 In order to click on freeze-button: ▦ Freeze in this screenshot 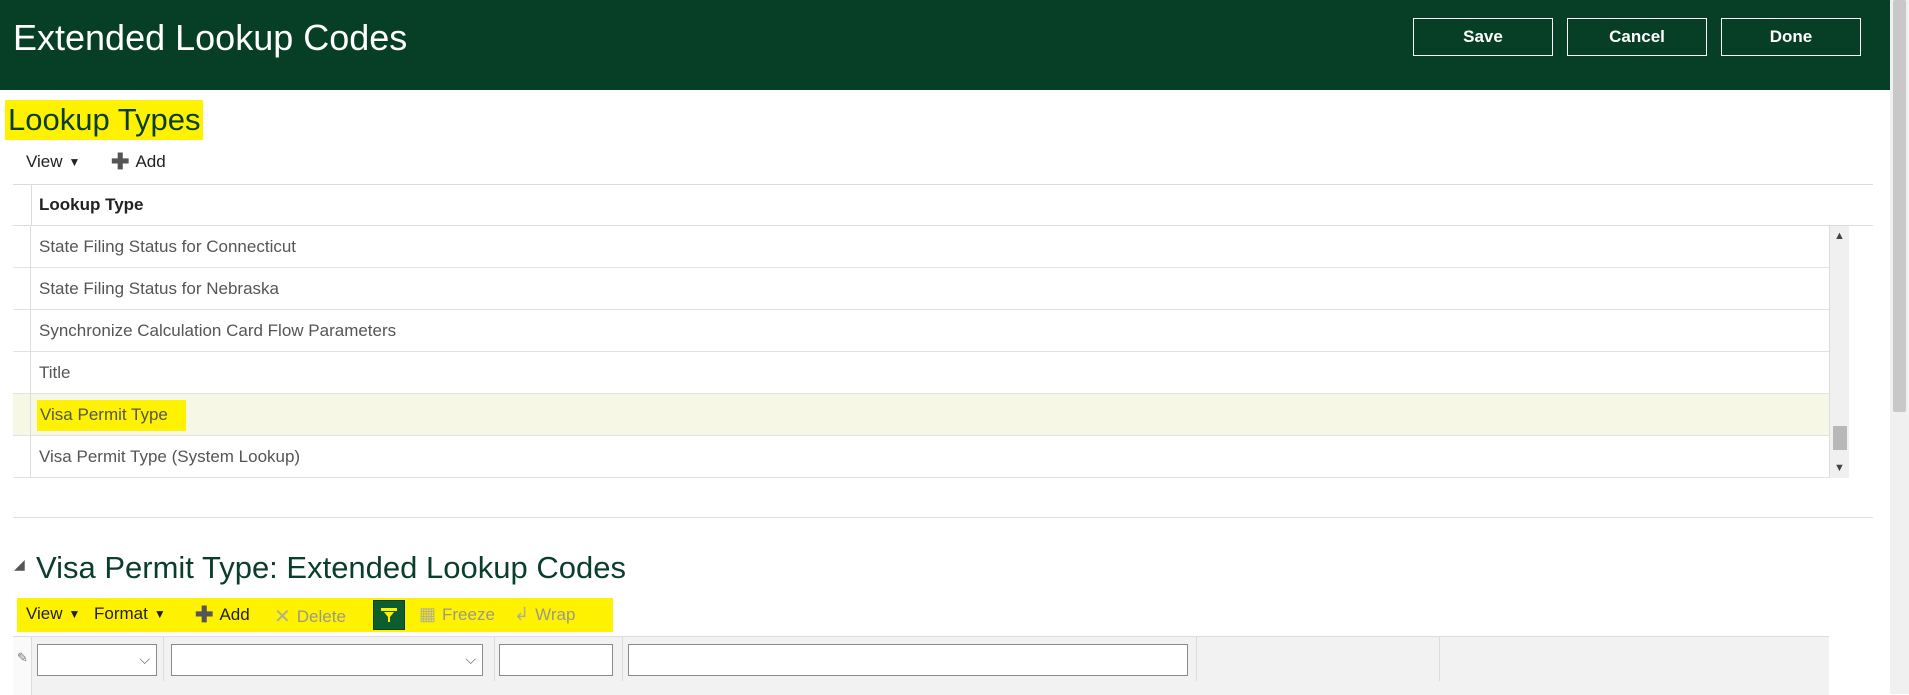, I will do `click(457, 614)`.